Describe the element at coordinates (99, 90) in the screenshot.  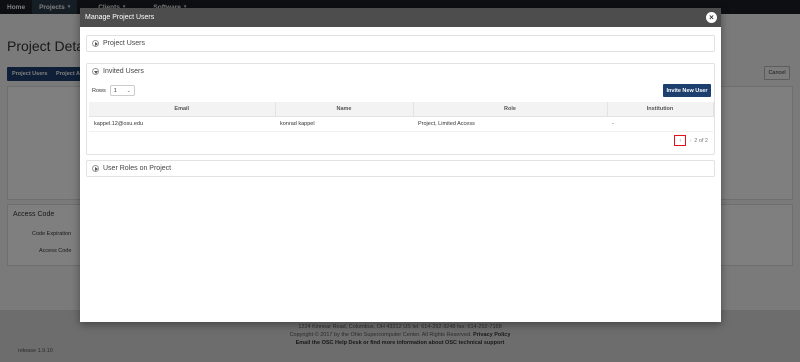
I see `rows-label: Rows` at that location.